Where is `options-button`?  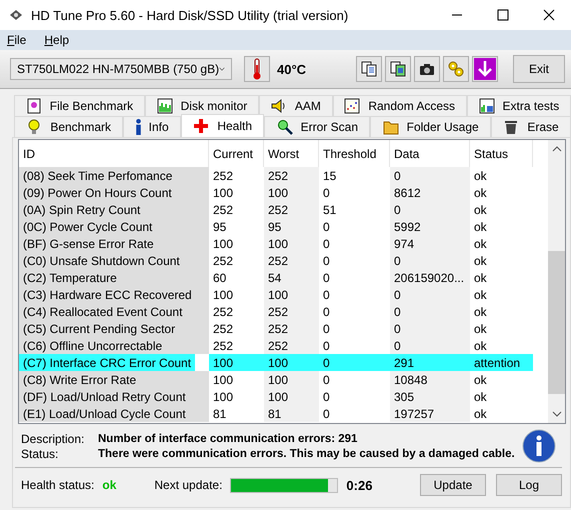
options-button is located at coordinates (456, 69).